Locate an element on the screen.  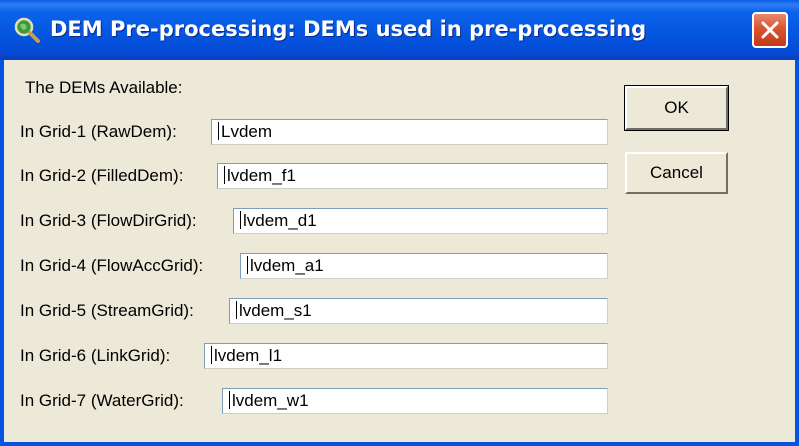
grid-6-field: lvdem_l1 is located at coordinates (406, 356).